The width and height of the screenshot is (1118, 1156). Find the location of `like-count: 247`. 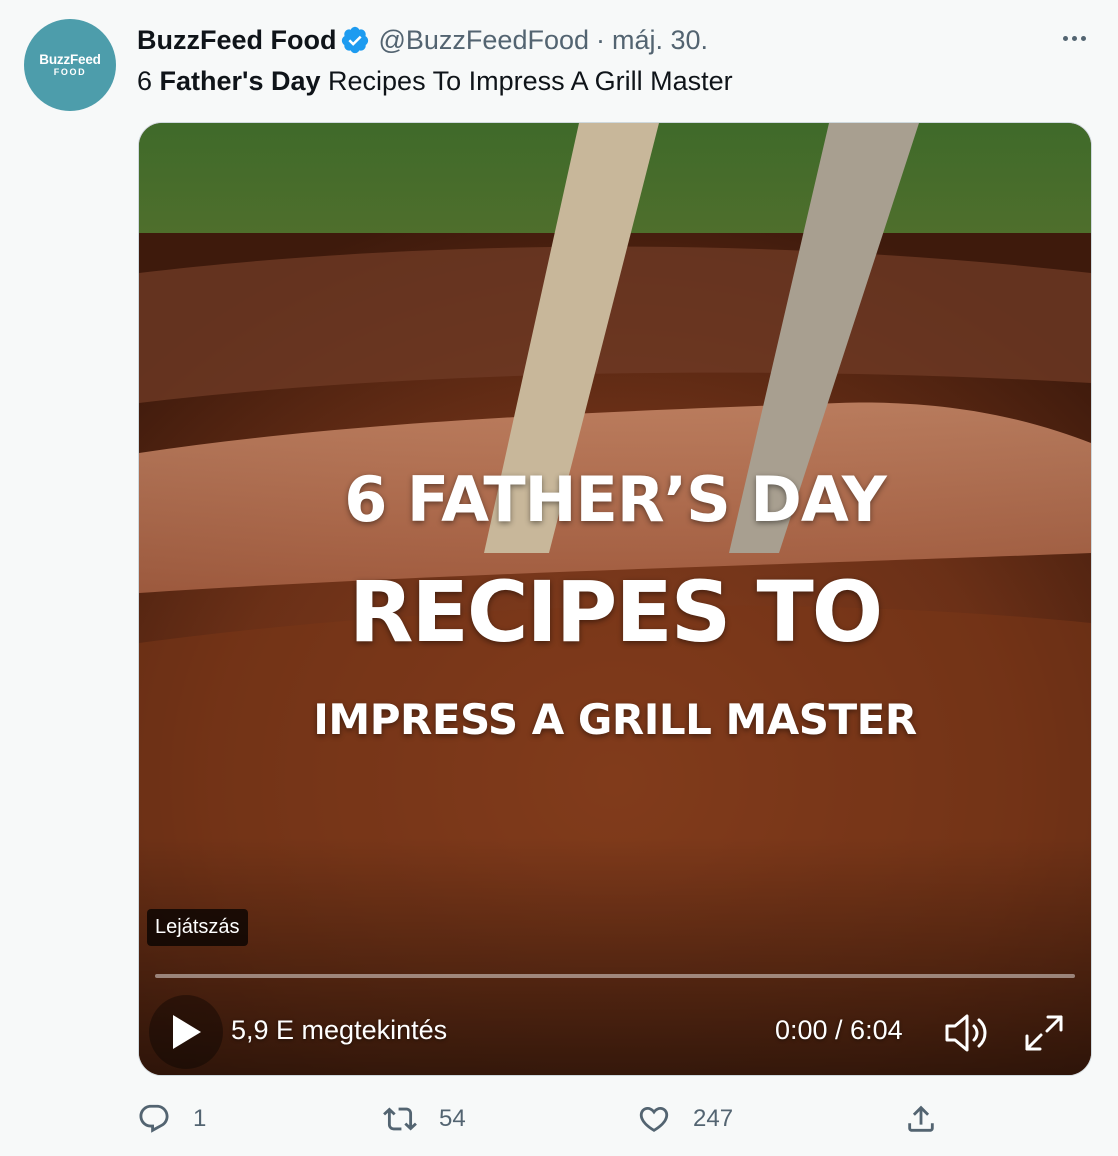

like-count: 247 is located at coordinates (713, 1118).